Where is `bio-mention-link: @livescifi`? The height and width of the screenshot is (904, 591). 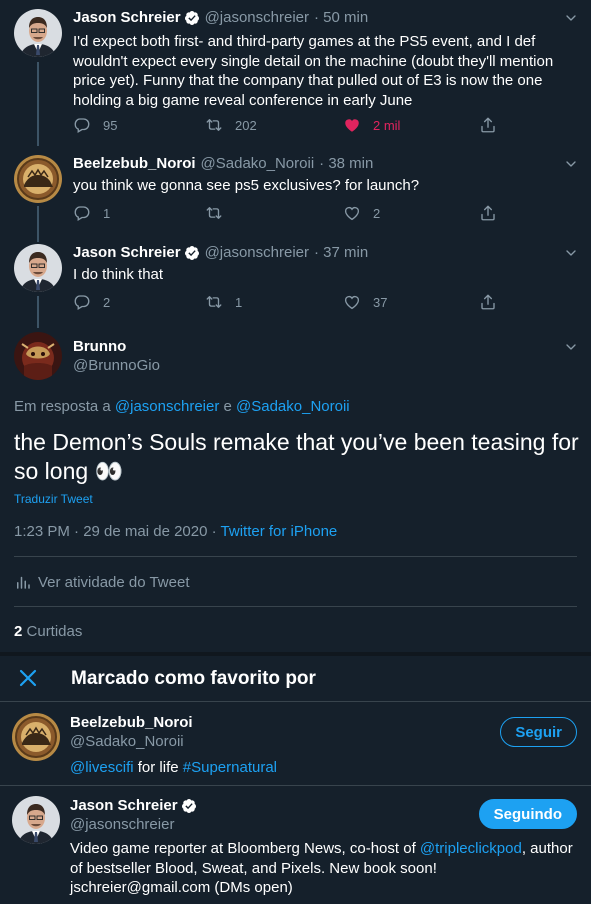
bio-mention-link: @livescifi is located at coordinates (102, 767).